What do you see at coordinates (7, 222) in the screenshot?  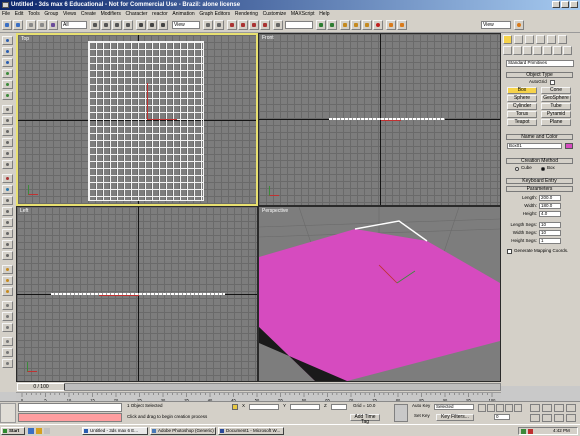 I see `point-point-icon` at bounding box center [7, 222].